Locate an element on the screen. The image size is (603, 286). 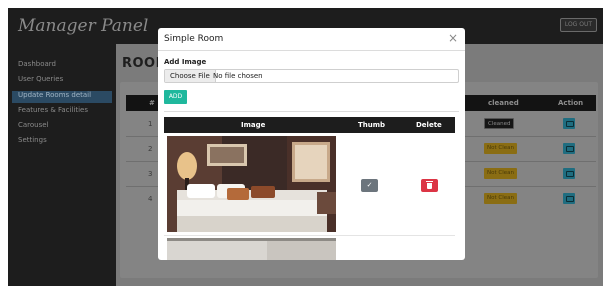
file-status-text: No file chosen is located at coordinates (238, 76).